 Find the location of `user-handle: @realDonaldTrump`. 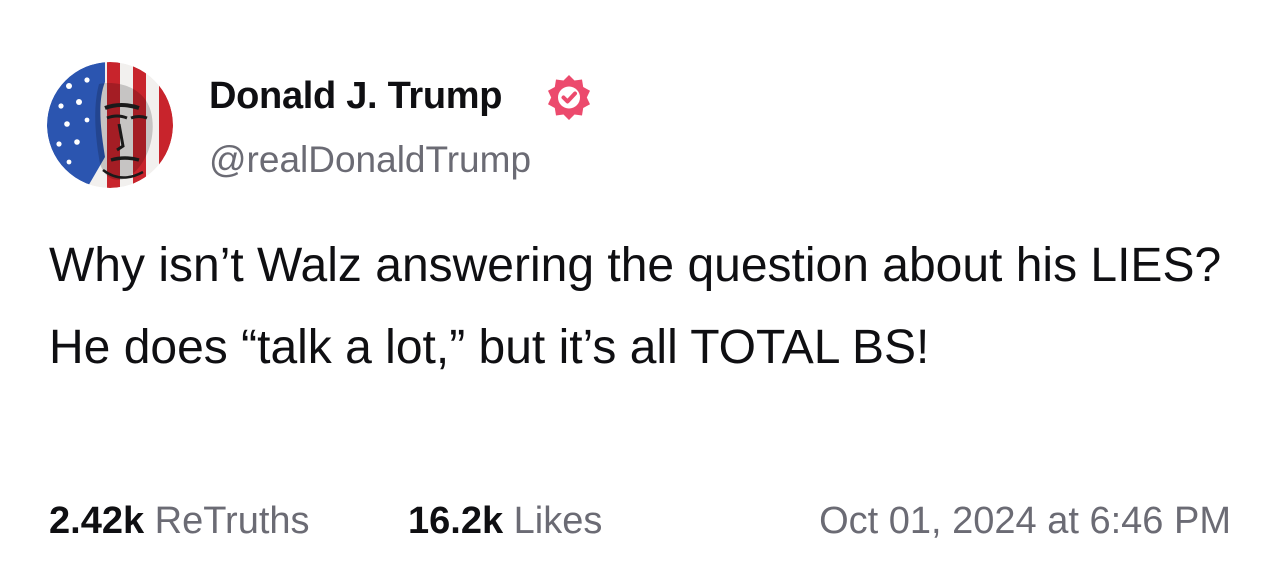

user-handle: @realDonaldTrump is located at coordinates (370, 160).